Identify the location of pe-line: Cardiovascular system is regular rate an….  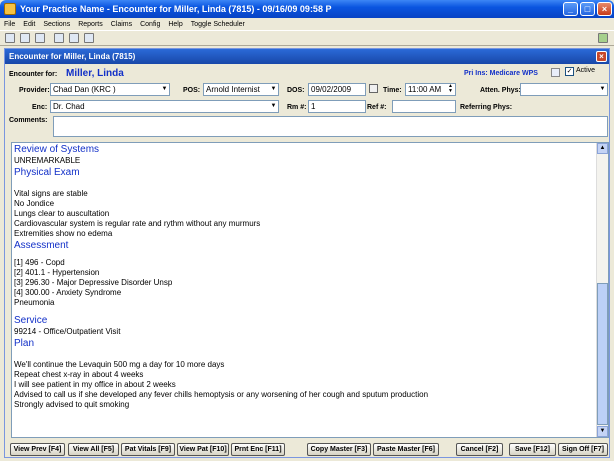
(137, 223).